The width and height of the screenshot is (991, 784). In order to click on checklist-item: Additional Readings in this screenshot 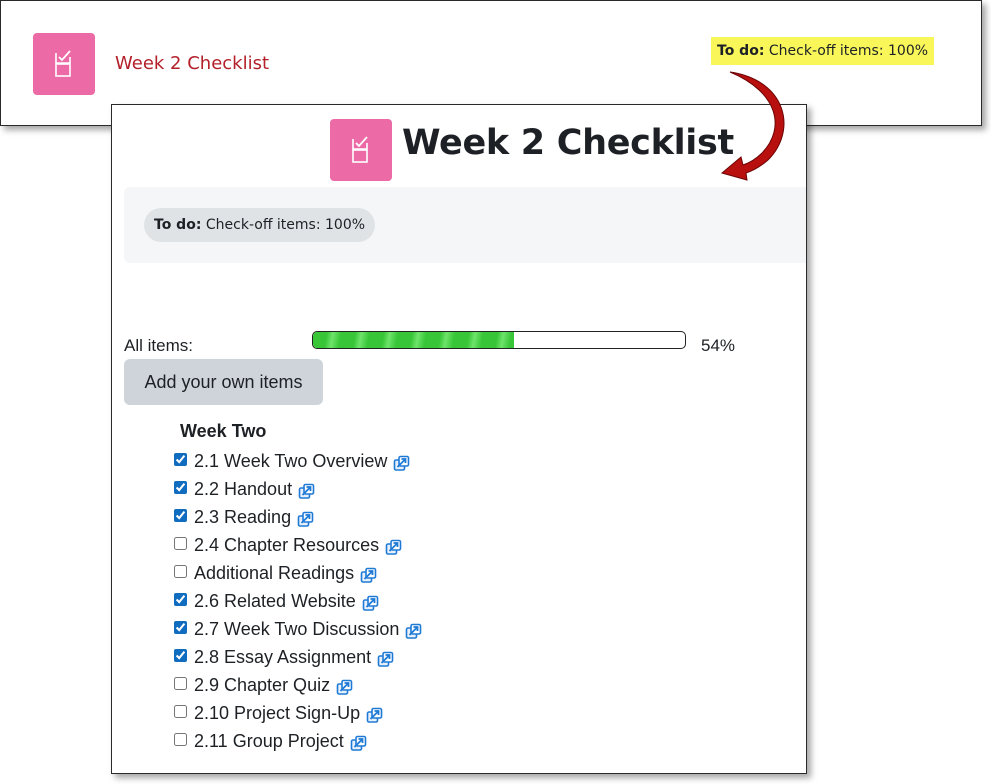, I will do `click(298, 573)`.